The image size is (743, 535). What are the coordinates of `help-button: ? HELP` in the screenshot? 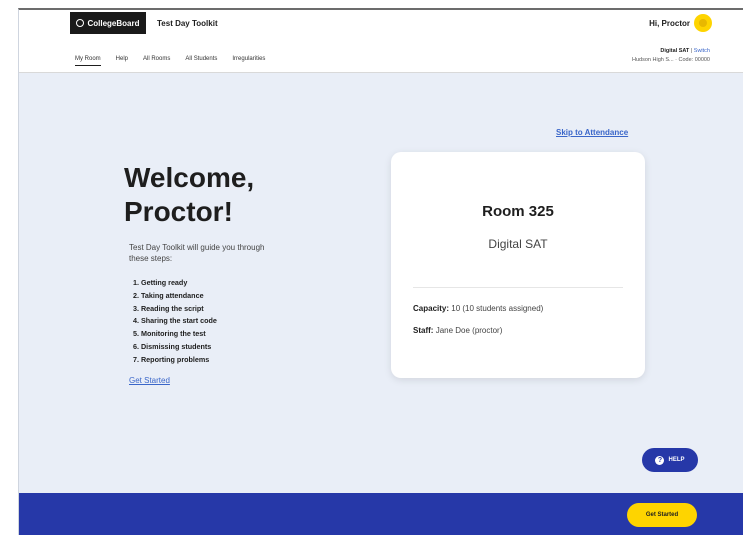 It's located at (670, 460).